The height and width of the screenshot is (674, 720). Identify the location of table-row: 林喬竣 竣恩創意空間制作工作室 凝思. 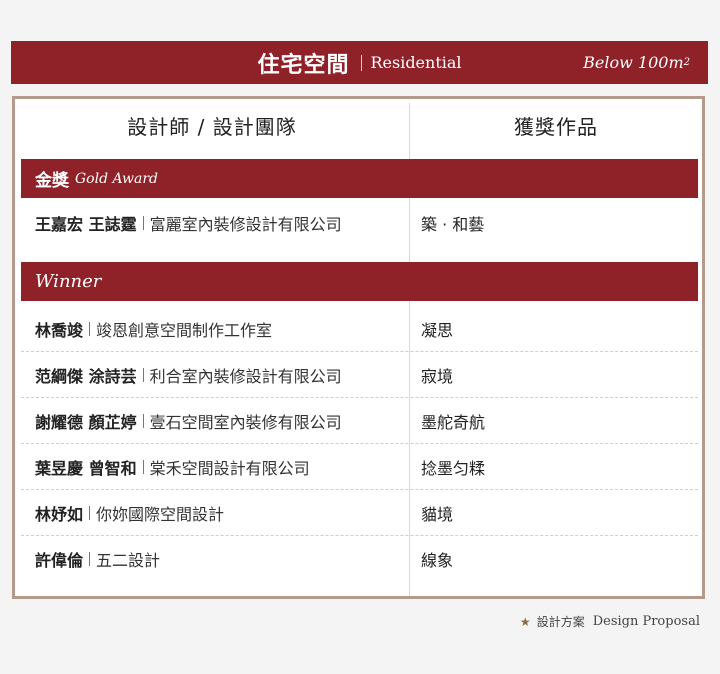
(359, 329).